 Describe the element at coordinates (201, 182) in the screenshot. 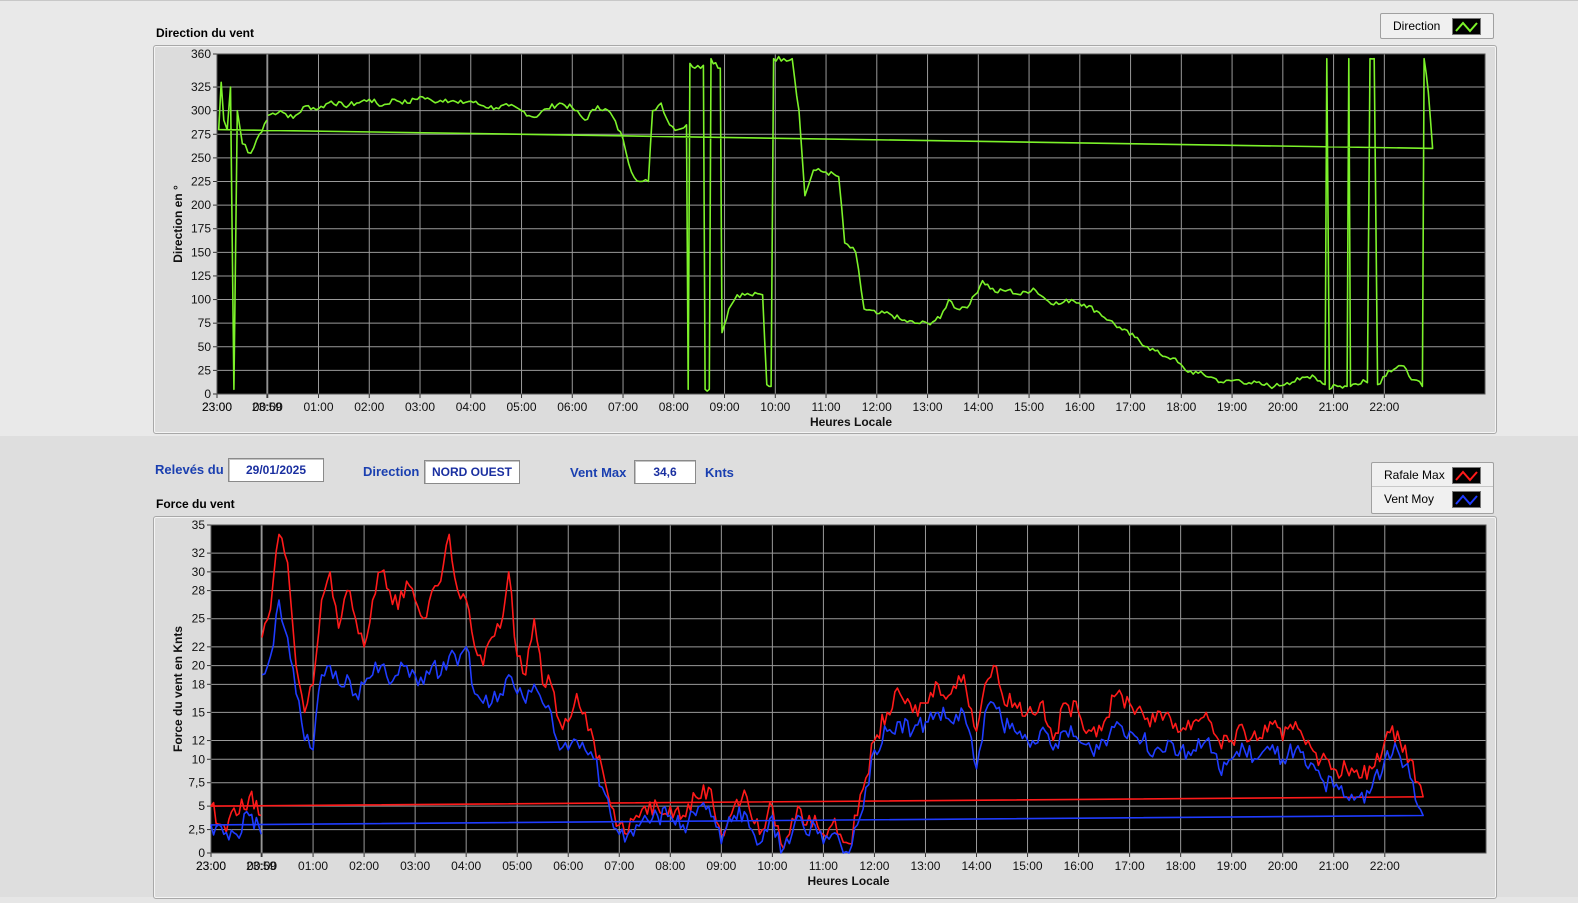

I see `chart0-ytick-label: 225` at that location.